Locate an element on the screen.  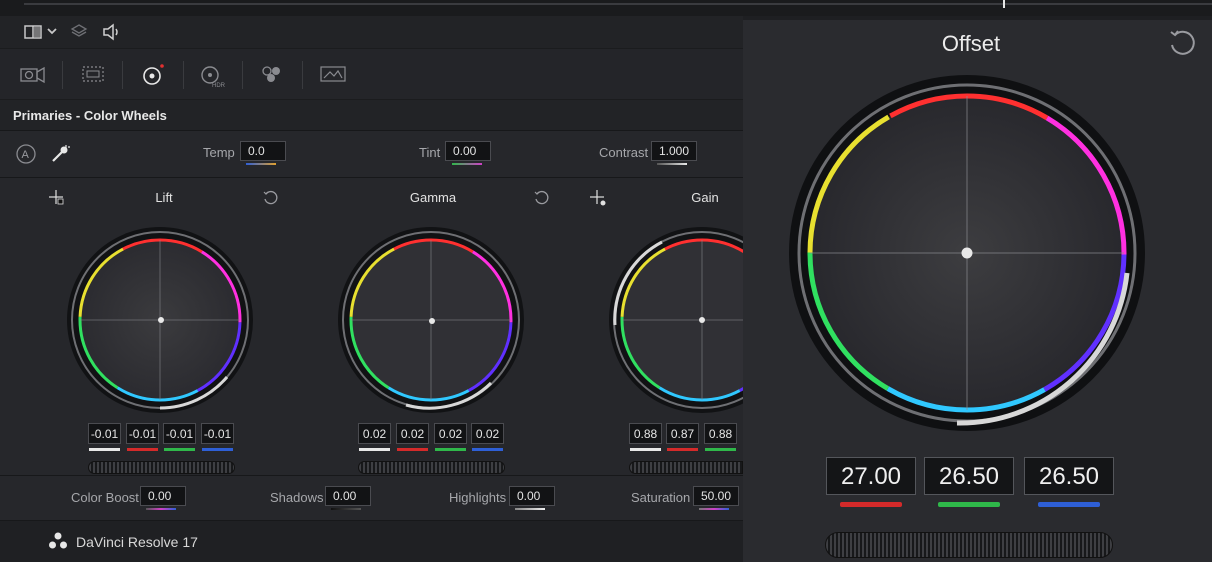
gamma-master-jog-wheel is located at coordinates (431, 467).